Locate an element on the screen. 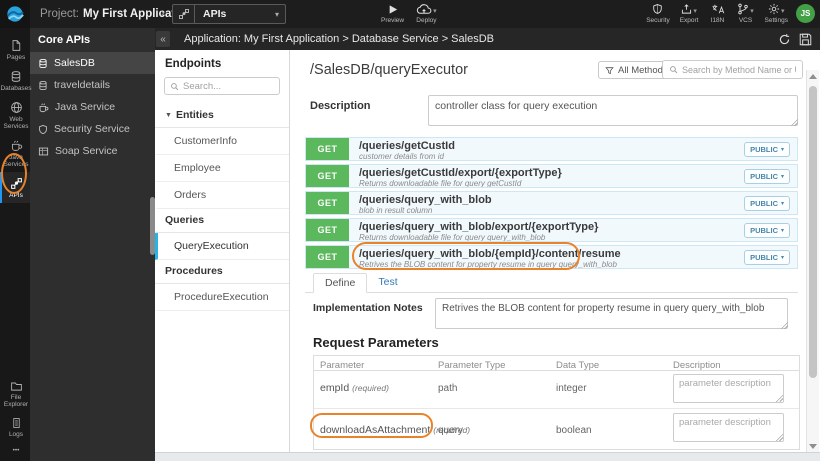  security-button: Security is located at coordinates (658, 13).